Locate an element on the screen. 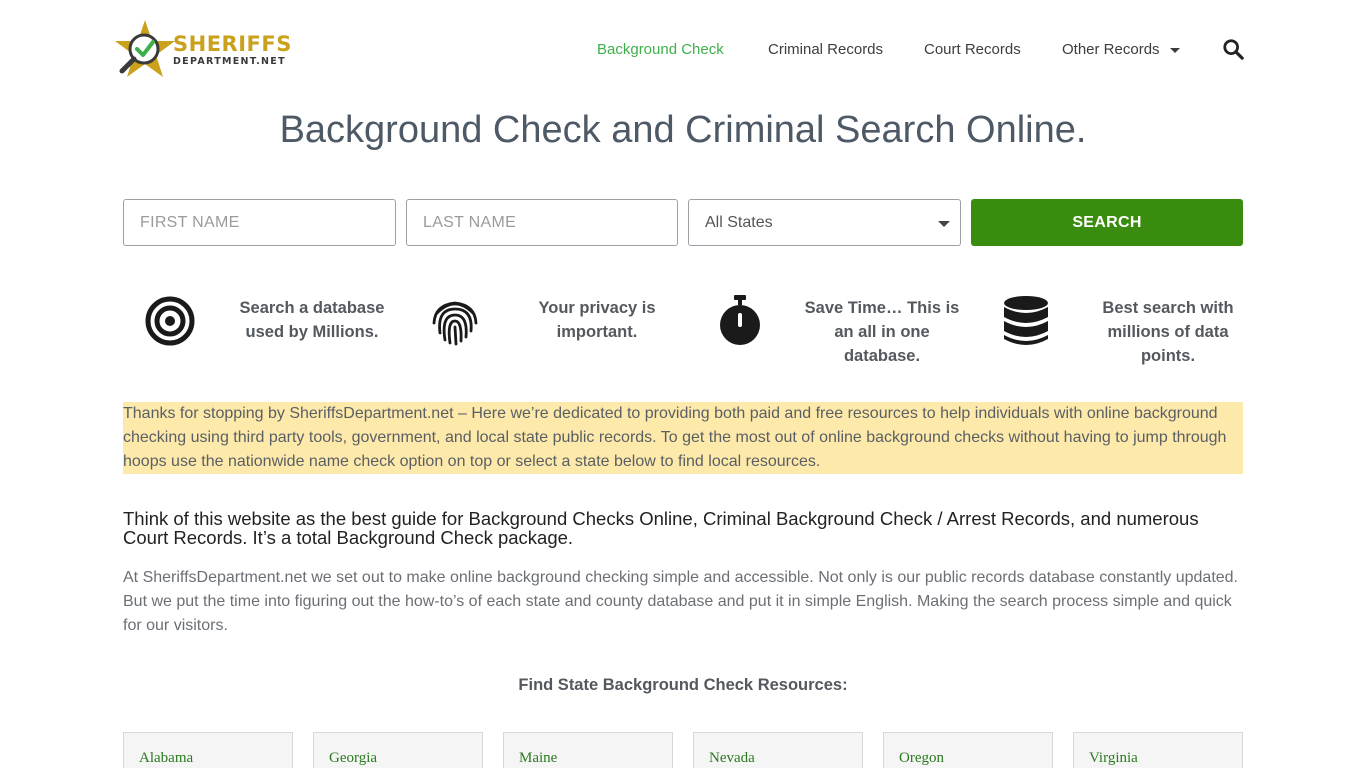 This screenshot has width=1366, height=768. state-card-nevada: Nevada is located at coordinates (778, 750).